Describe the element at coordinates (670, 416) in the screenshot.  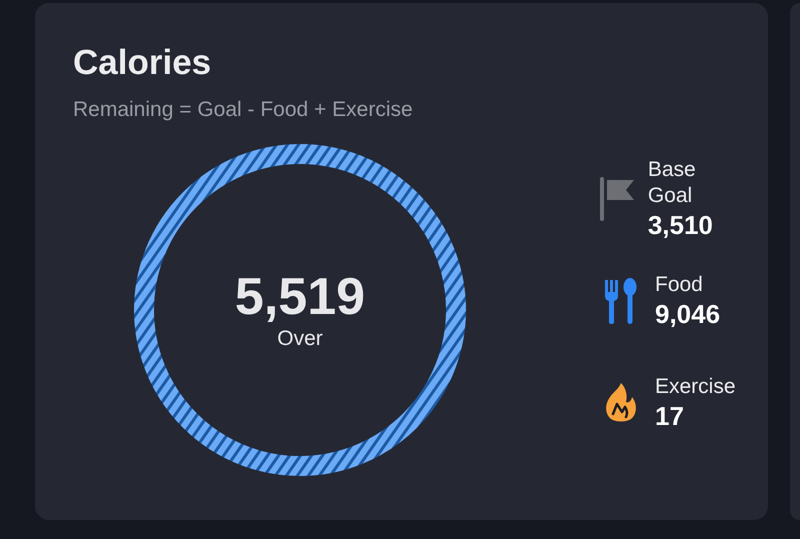
I see `stat-value: 17` at that location.